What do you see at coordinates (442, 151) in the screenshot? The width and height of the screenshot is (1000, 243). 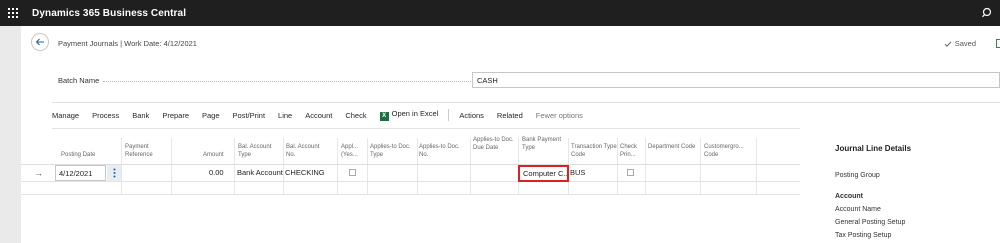 I see `col-header-applies-to-doc-no: Applies-to Doc. No.` at bounding box center [442, 151].